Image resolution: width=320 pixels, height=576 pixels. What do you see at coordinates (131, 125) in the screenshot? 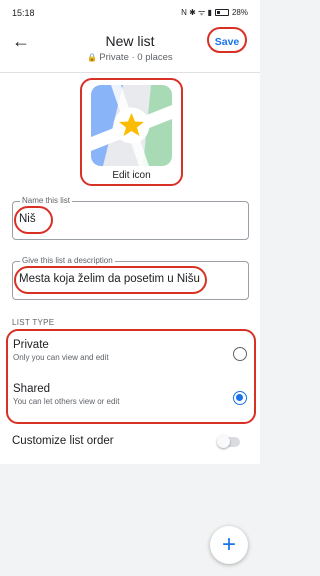
I see `star-map-icon` at bounding box center [131, 125].